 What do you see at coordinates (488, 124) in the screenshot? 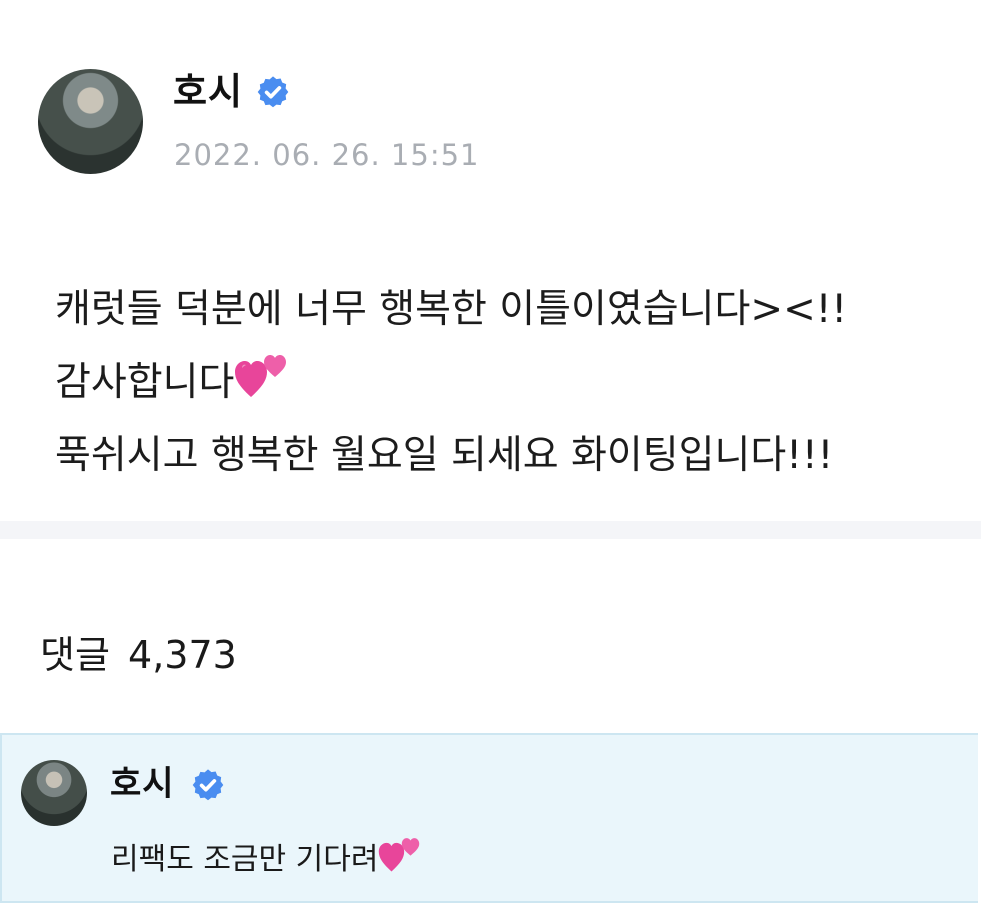
I see `post-header: 호시 2022. 06. 26. 15:51` at bounding box center [488, 124].